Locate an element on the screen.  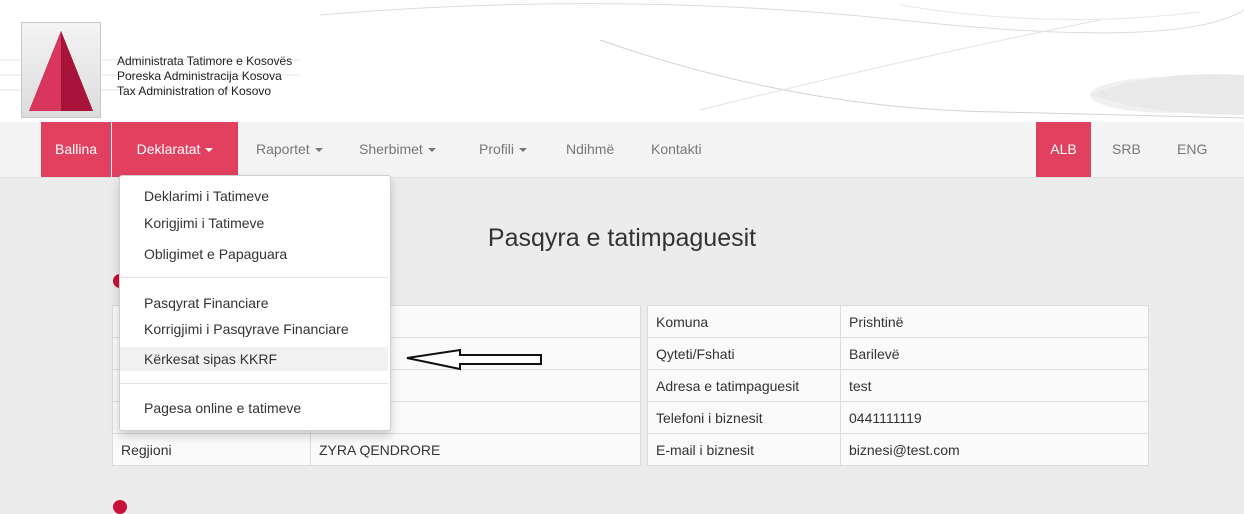
logo-triangle-icon is located at coordinates (61, 71).